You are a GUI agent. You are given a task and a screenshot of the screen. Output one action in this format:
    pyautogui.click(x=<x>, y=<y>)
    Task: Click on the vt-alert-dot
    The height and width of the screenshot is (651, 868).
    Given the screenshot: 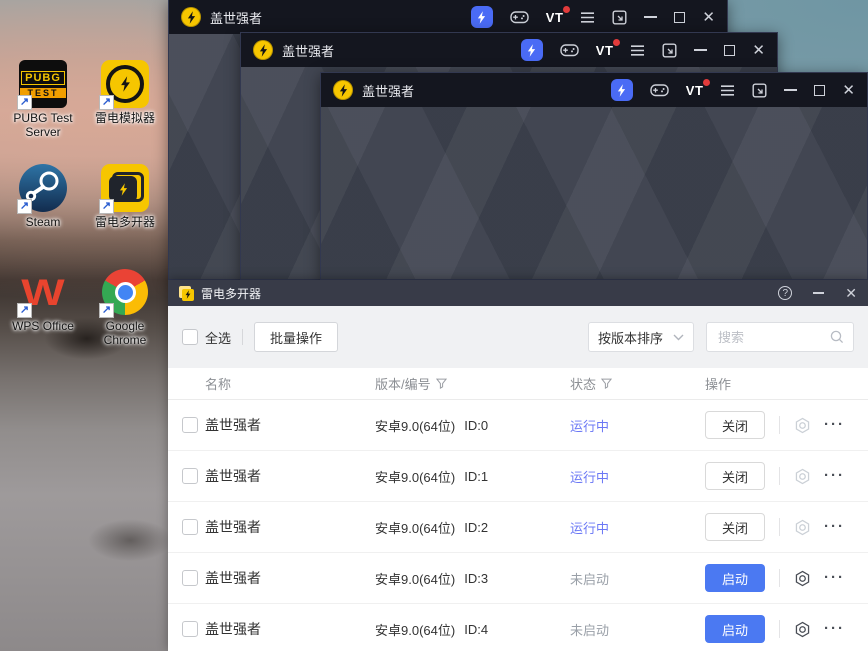 What is the action you would take?
    pyautogui.click(x=707, y=82)
    